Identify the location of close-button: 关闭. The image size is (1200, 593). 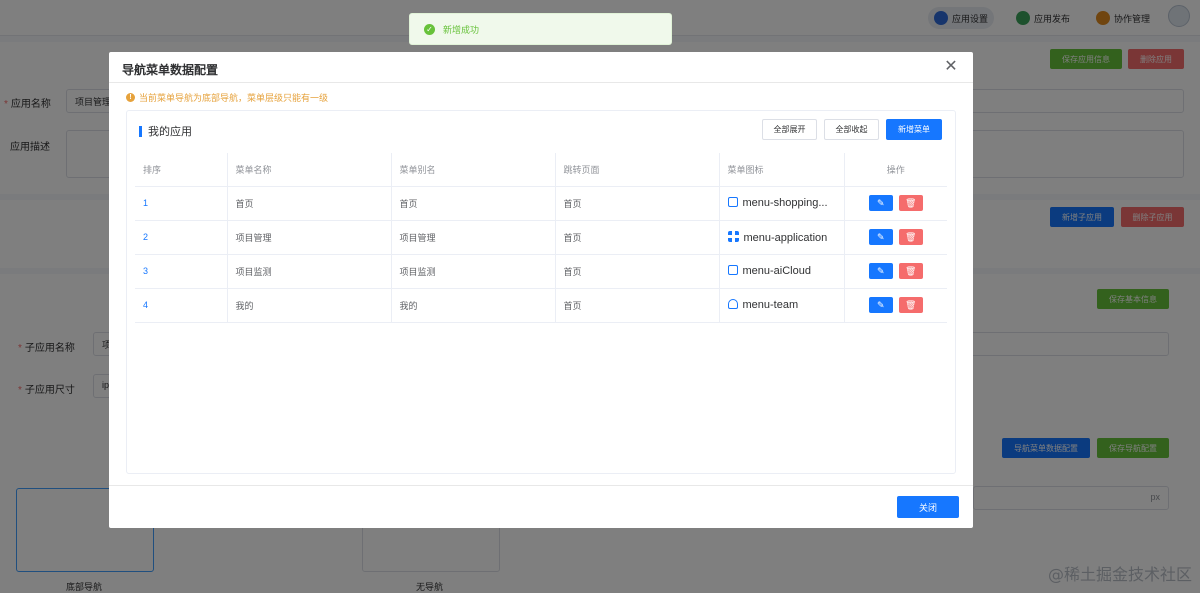
(928, 507).